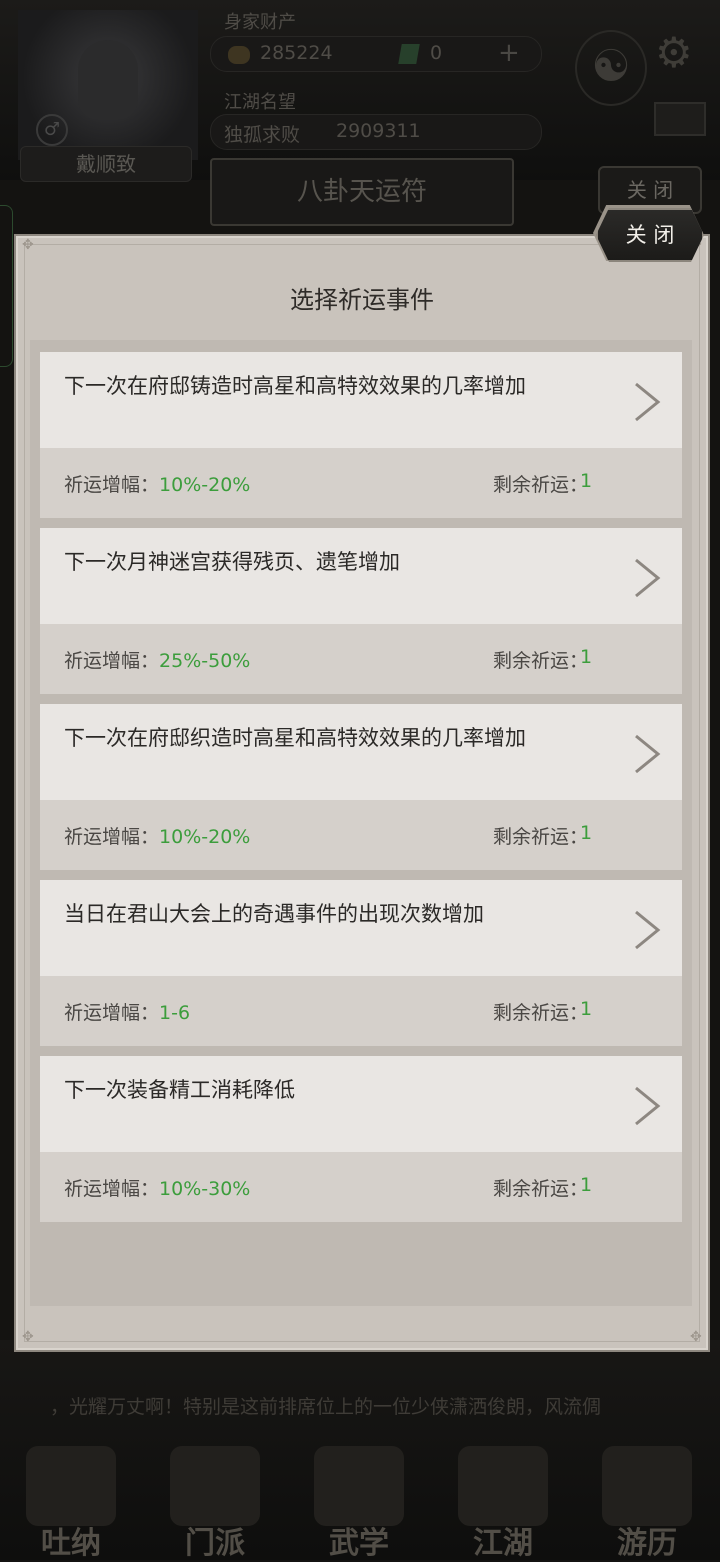  What do you see at coordinates (296, 53) in the screenshot?
I see `coin-amount: 285224` at bounding box center [296, 53].